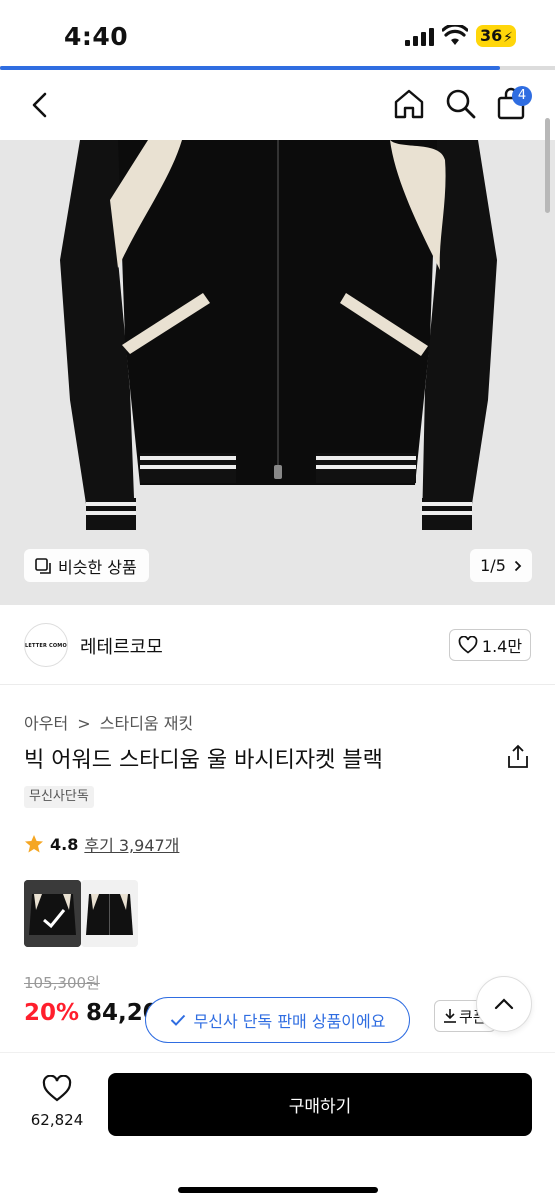  I want to click on search-icon, so click(461, 104).